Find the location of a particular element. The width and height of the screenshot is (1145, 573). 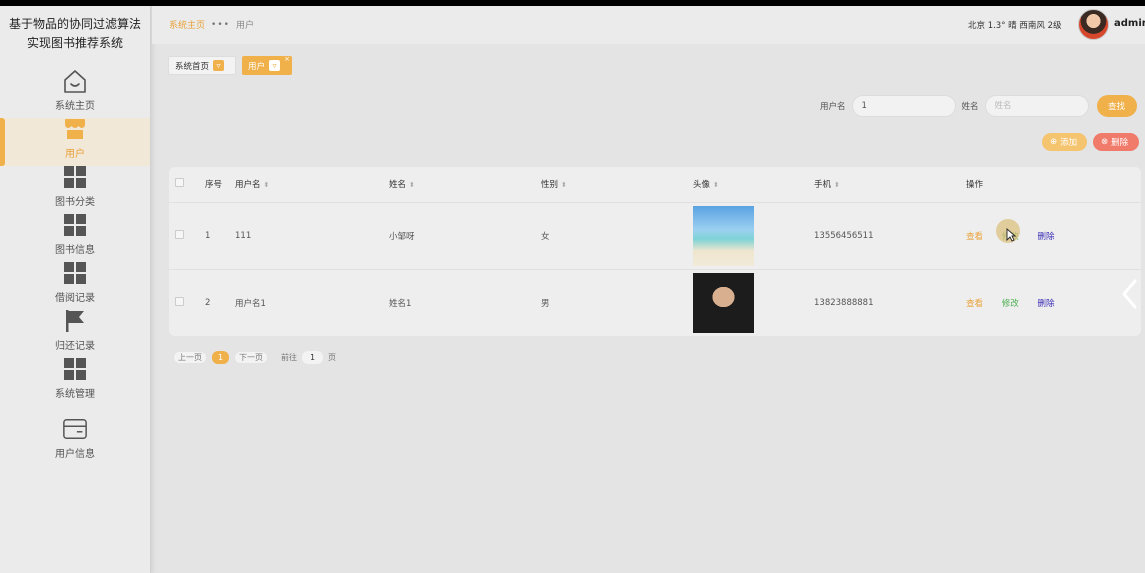

table-actions: ⊕ 添加 ⊗ 删除 is located at coordinates (1090, 142).